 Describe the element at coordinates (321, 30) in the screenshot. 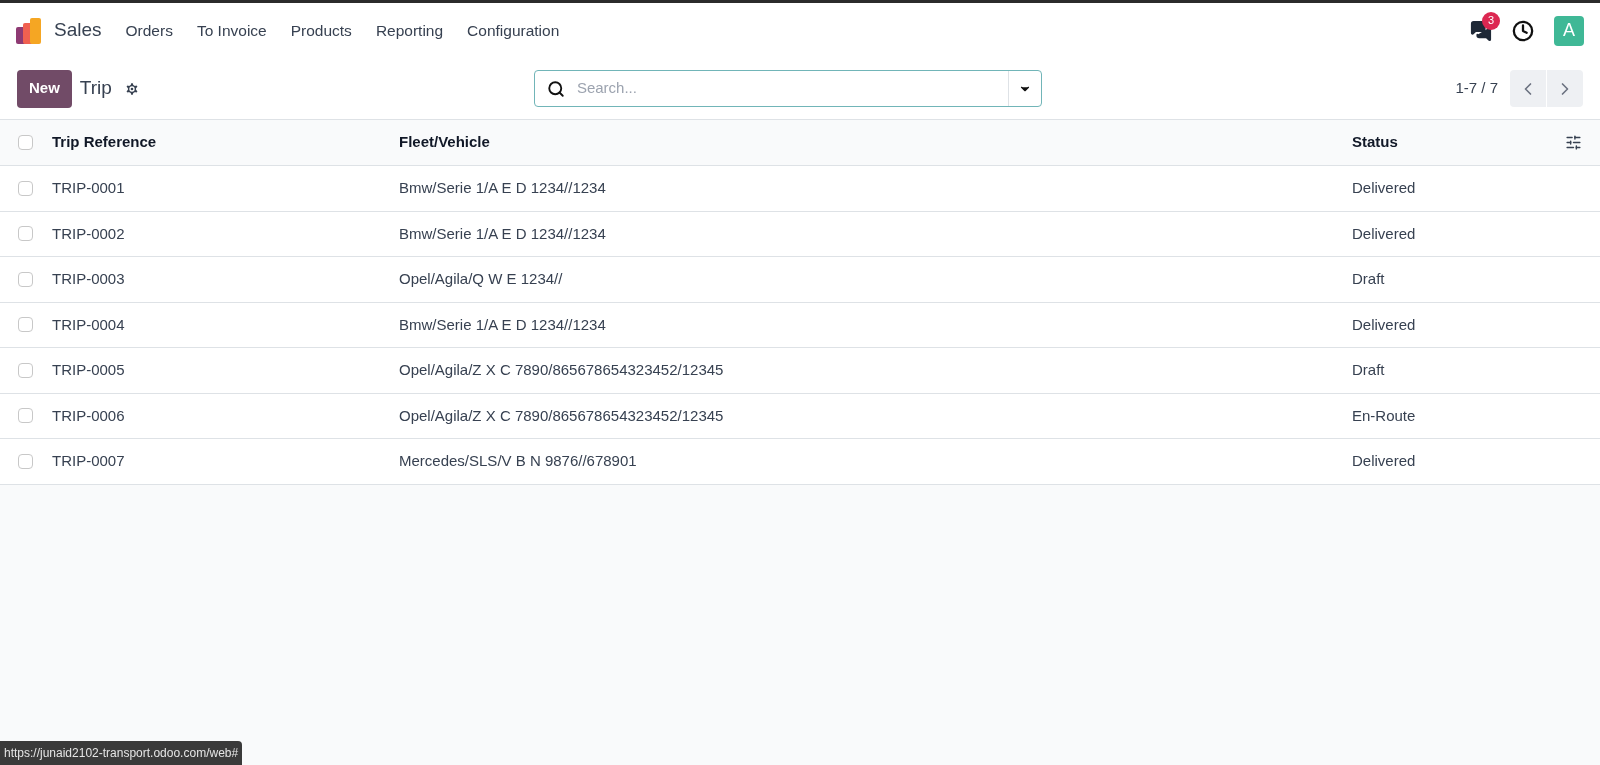

I see `menu-item: Products` at that location.